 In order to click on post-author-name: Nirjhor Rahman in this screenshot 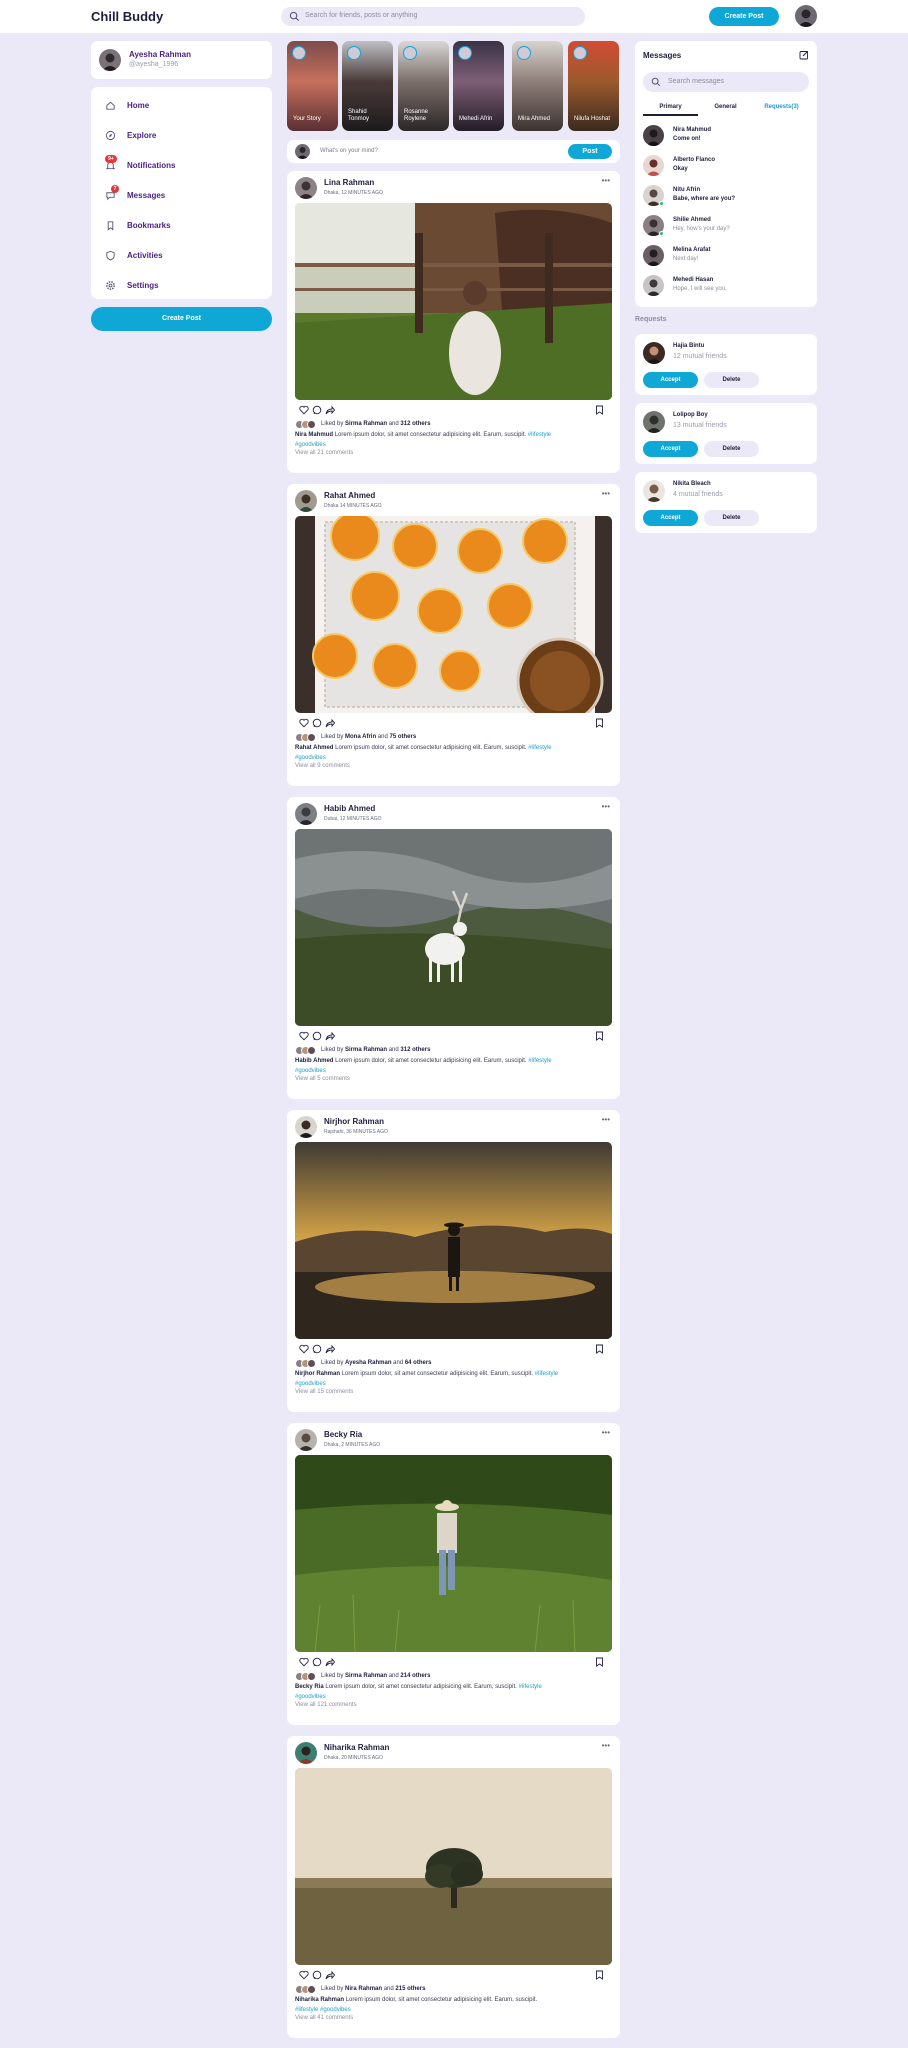, I will do `click(354, 1121)`.